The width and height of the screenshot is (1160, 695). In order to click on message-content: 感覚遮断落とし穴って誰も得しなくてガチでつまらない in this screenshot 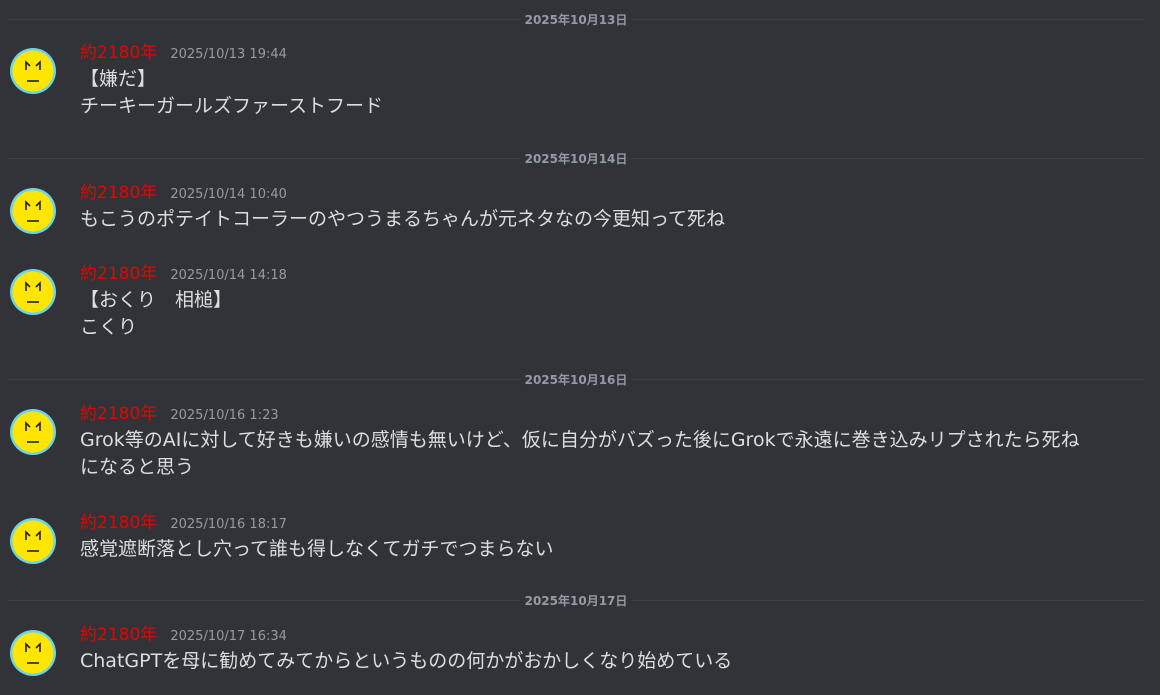, I will do `click(610, 549)`.